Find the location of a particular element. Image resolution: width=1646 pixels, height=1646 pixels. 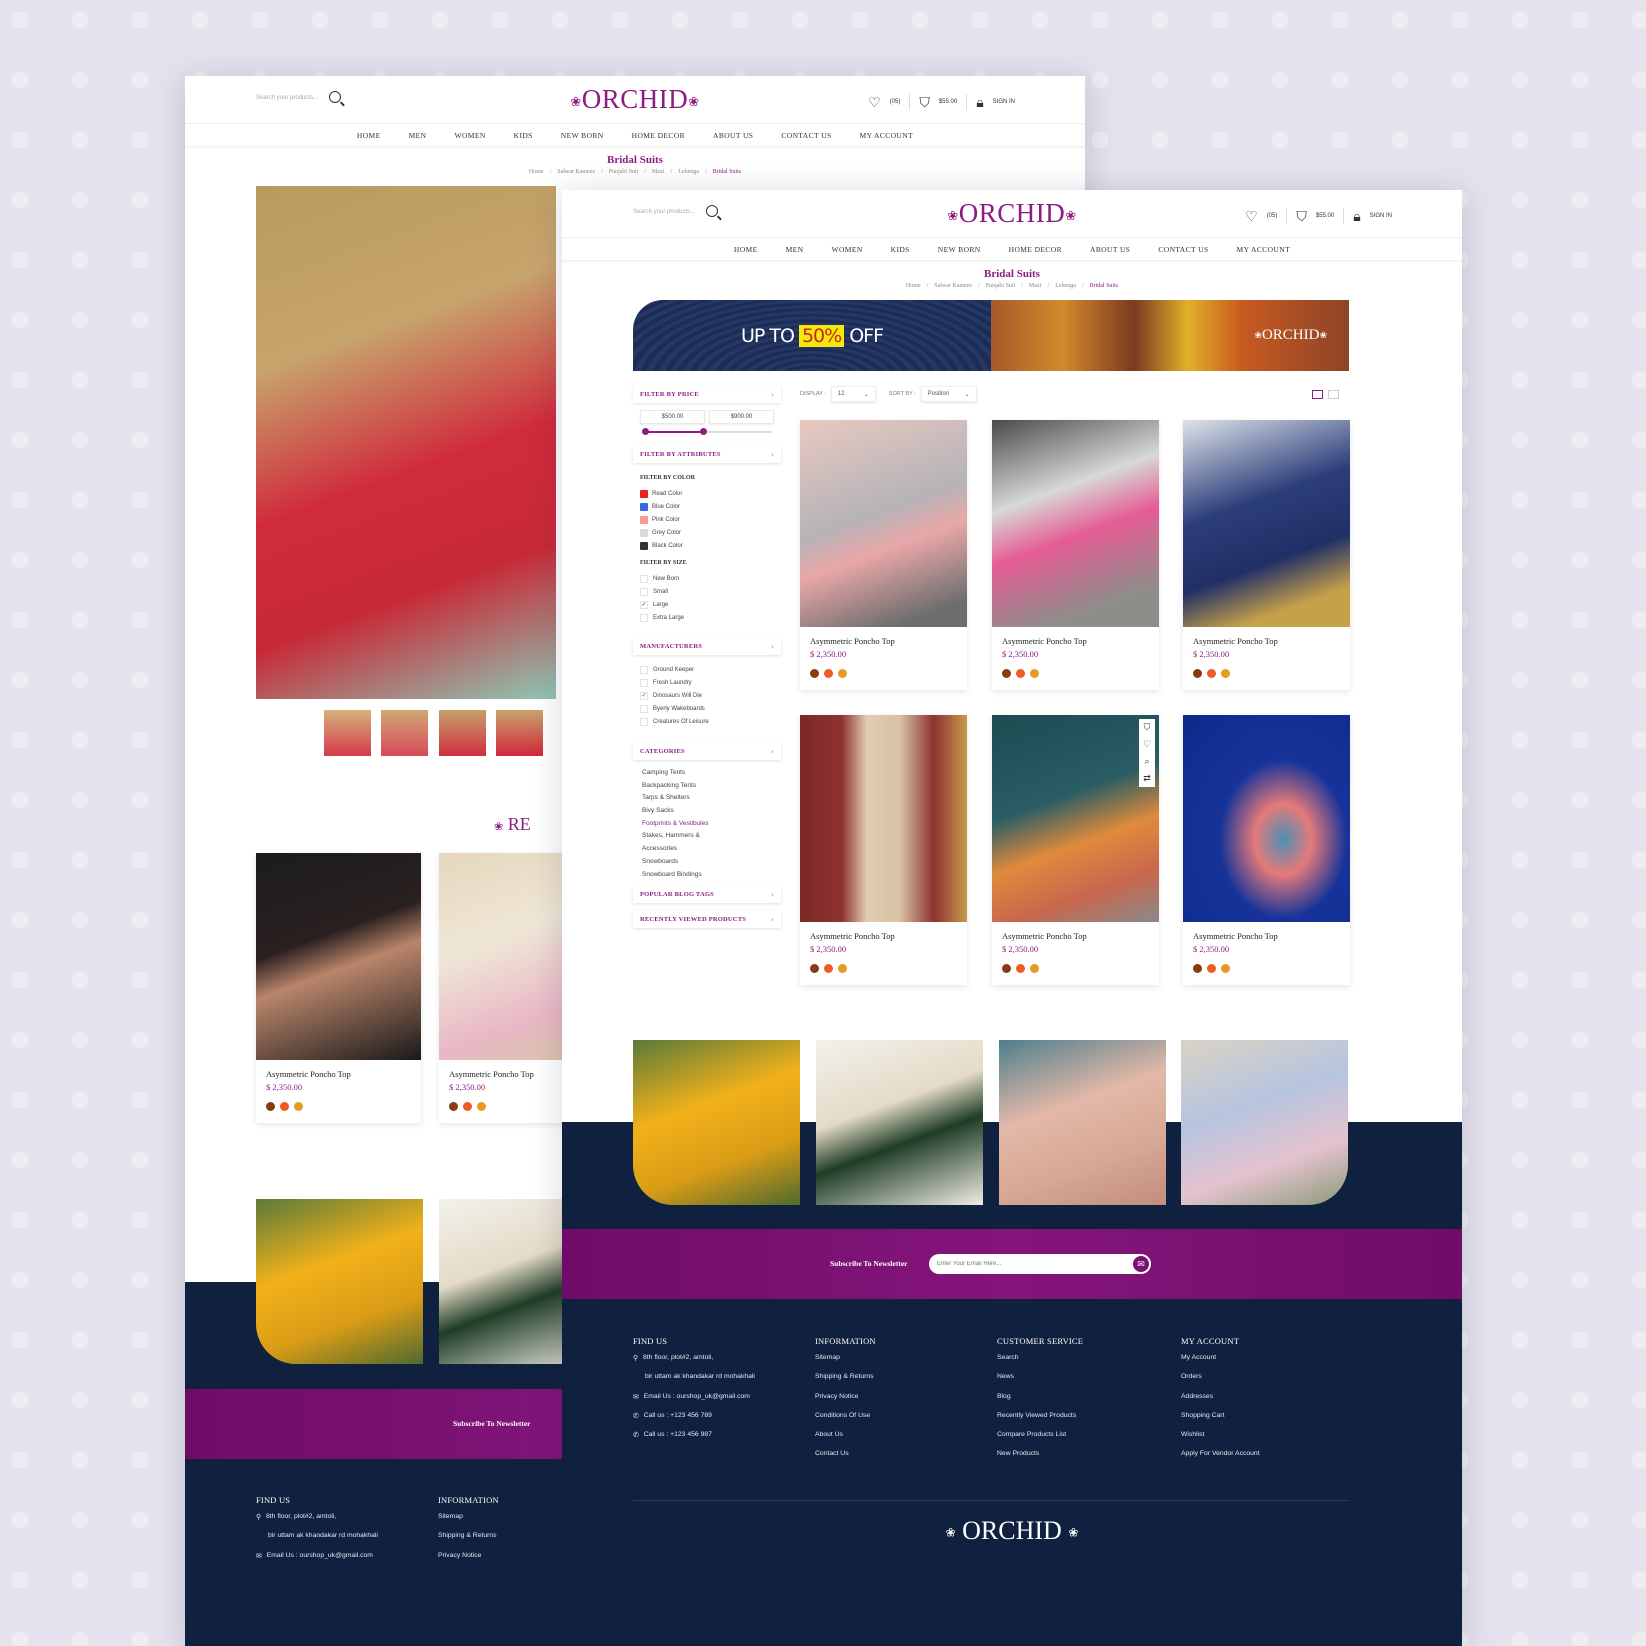

size-filter-option: Small is located at coordinates (707, 591).